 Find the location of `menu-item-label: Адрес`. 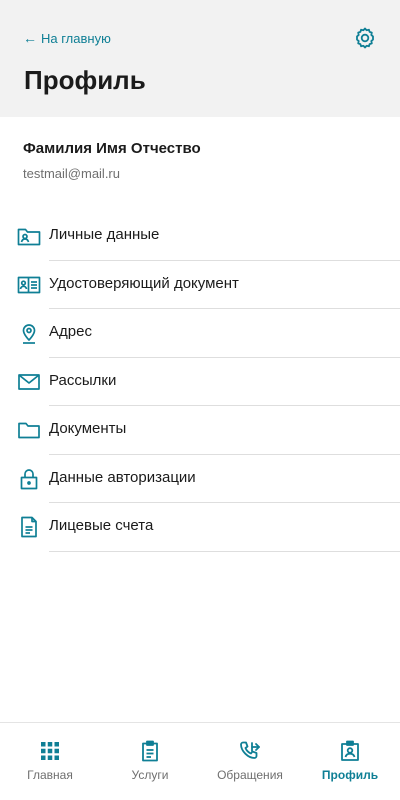

menu-item-label: Адрес is located at coordinates (70, 331).